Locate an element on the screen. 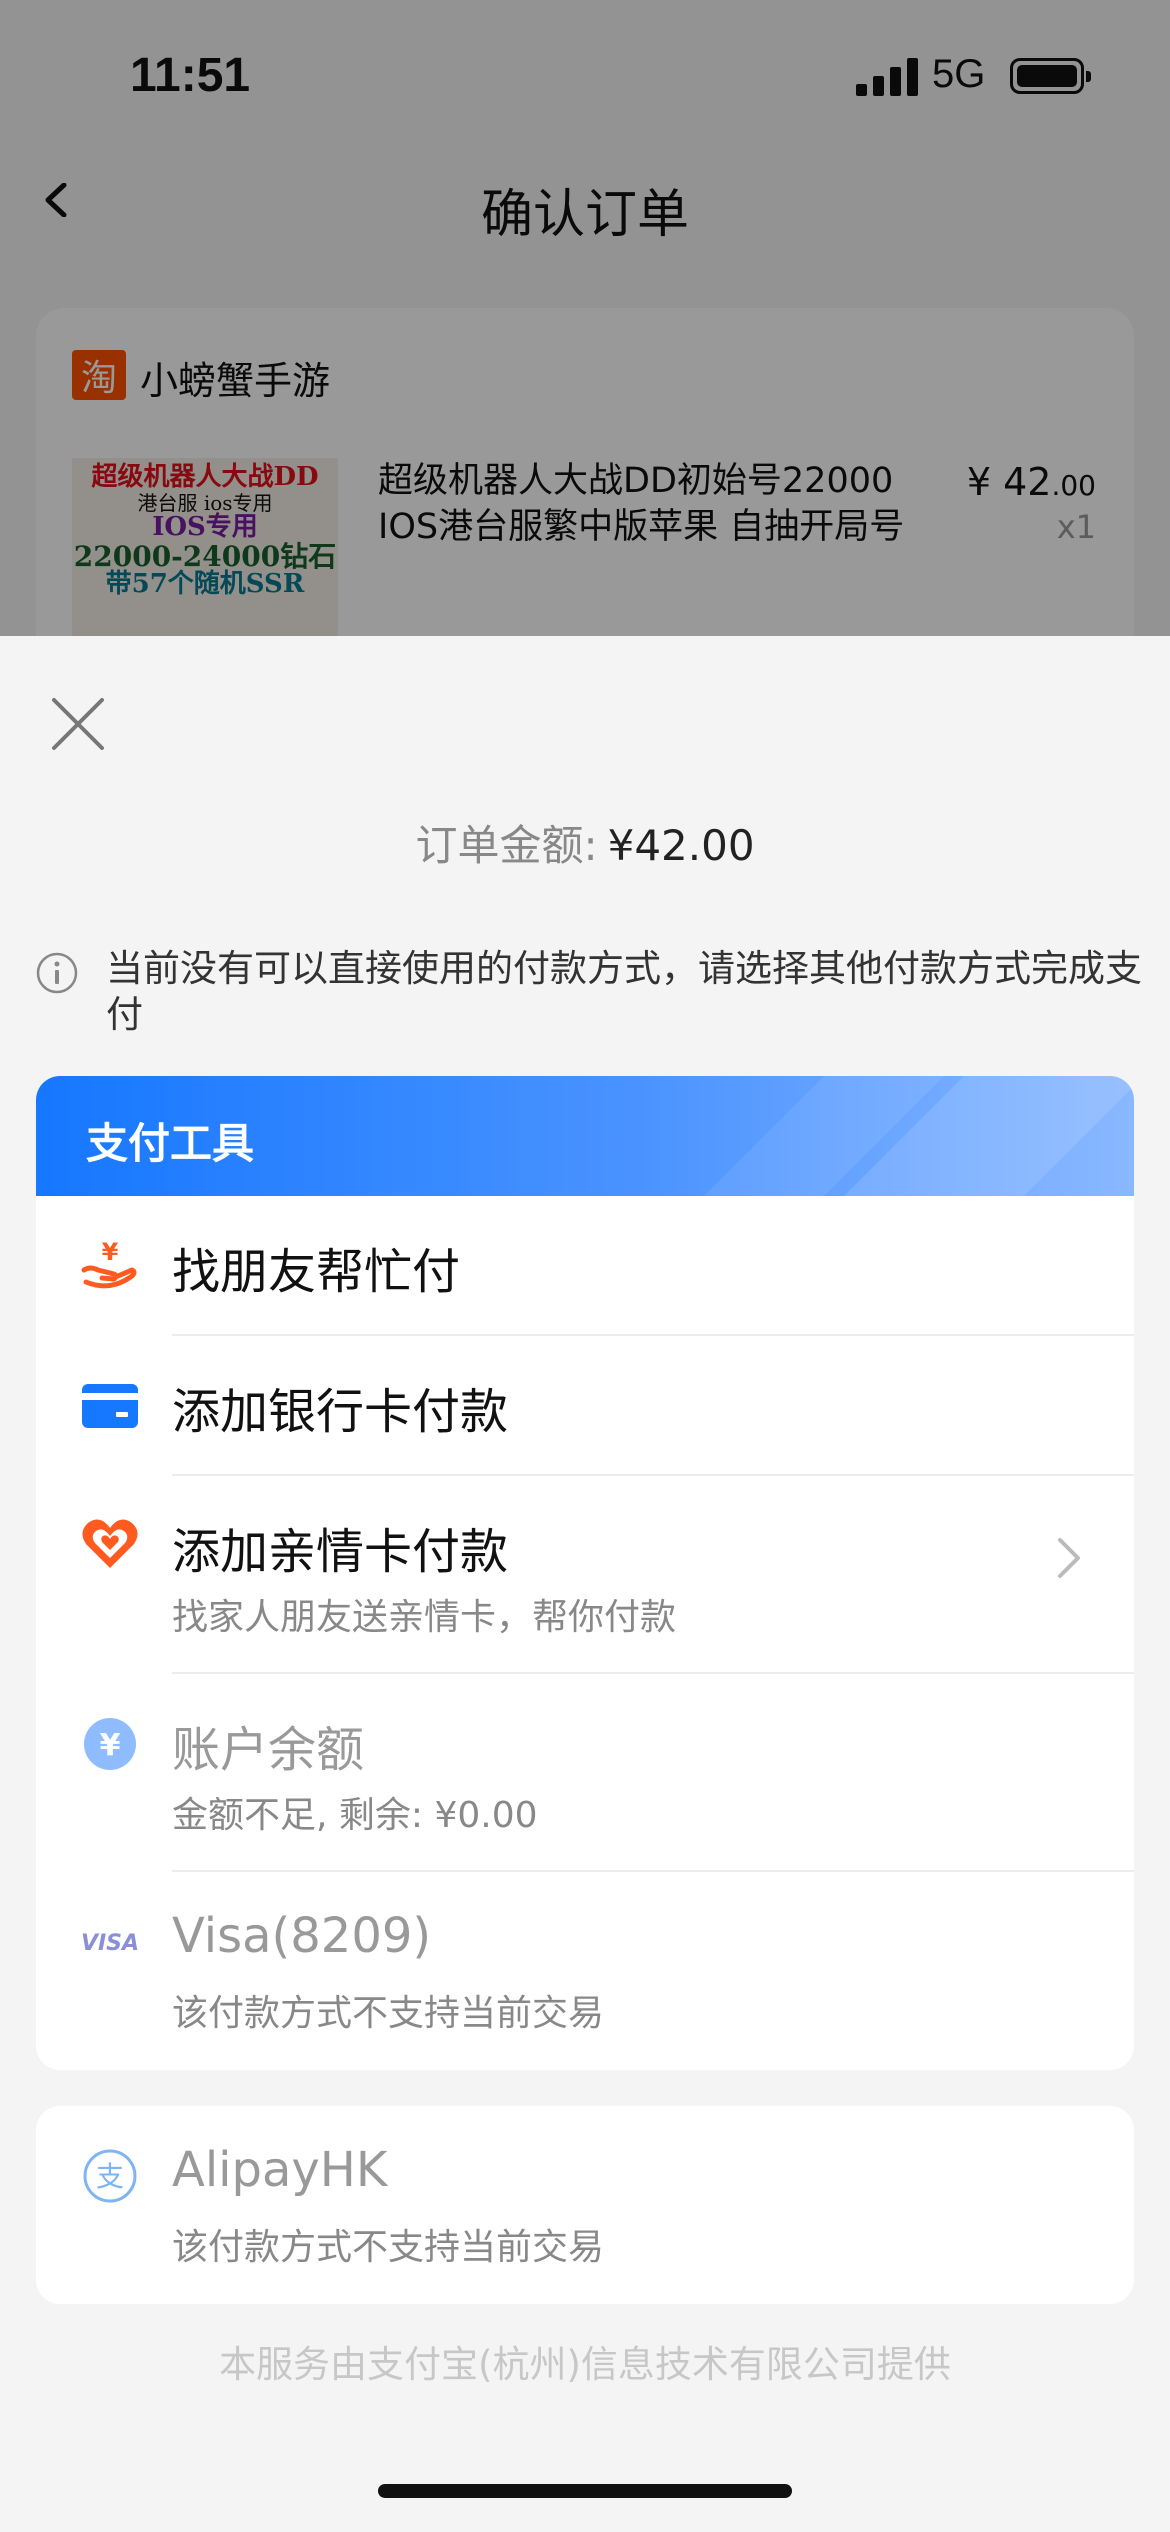 The image size is (1170, 2532). yuan-coin-icon: ¥ is located at coordinates (110, 1744).